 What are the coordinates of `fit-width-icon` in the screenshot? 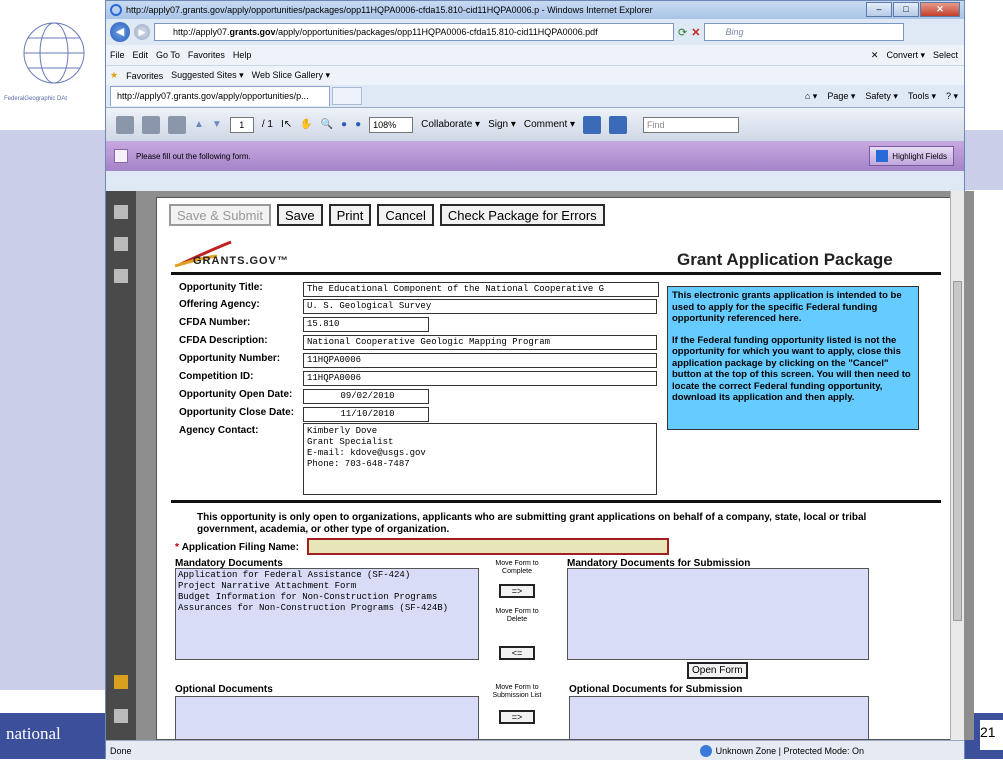 It's located at (618, 124).